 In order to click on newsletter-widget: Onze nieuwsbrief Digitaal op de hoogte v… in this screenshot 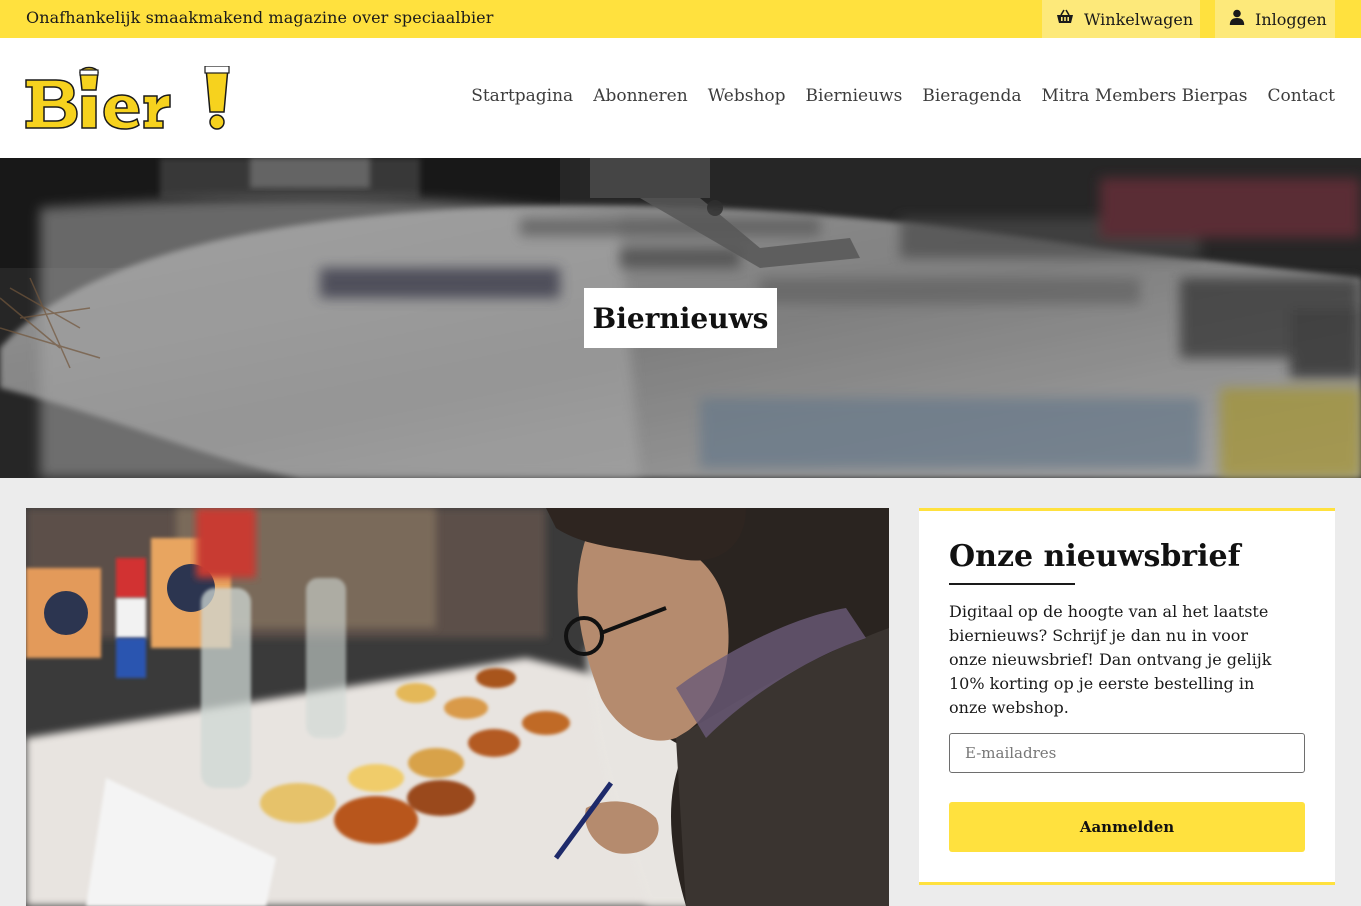, I will do `click(1127, 696)`.